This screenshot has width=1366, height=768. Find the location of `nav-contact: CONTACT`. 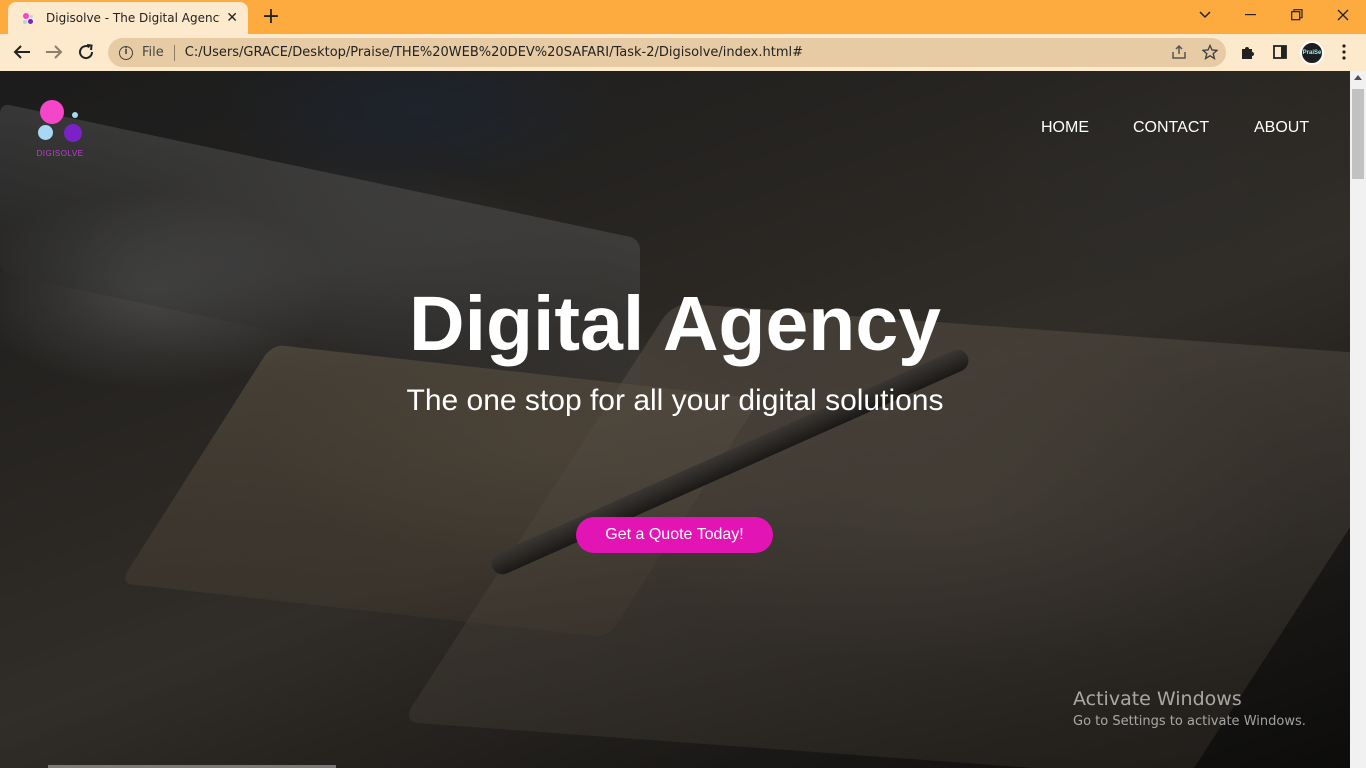

nav-contact: CONTACT is located at coordinates (1171, 128).